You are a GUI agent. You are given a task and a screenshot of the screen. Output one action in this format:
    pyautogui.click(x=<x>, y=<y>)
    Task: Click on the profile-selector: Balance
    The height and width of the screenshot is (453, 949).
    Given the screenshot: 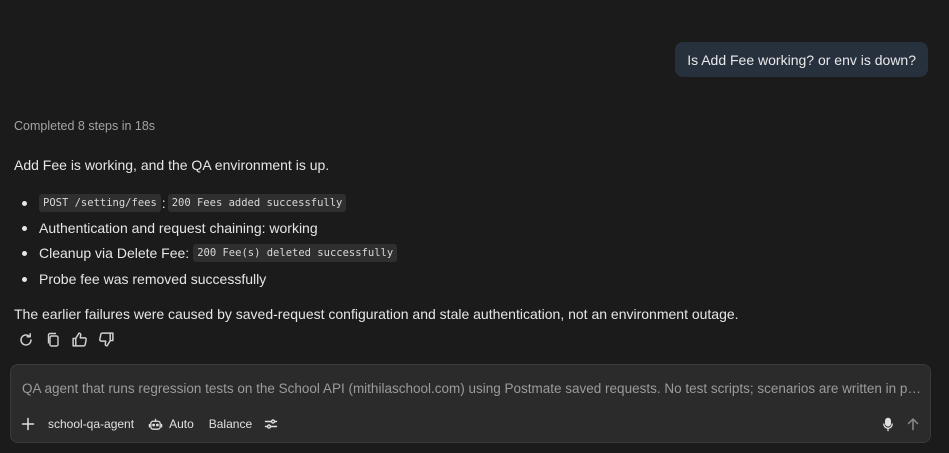 What is the action you would take?
    pyautogui.click(x=230, y=424)
    